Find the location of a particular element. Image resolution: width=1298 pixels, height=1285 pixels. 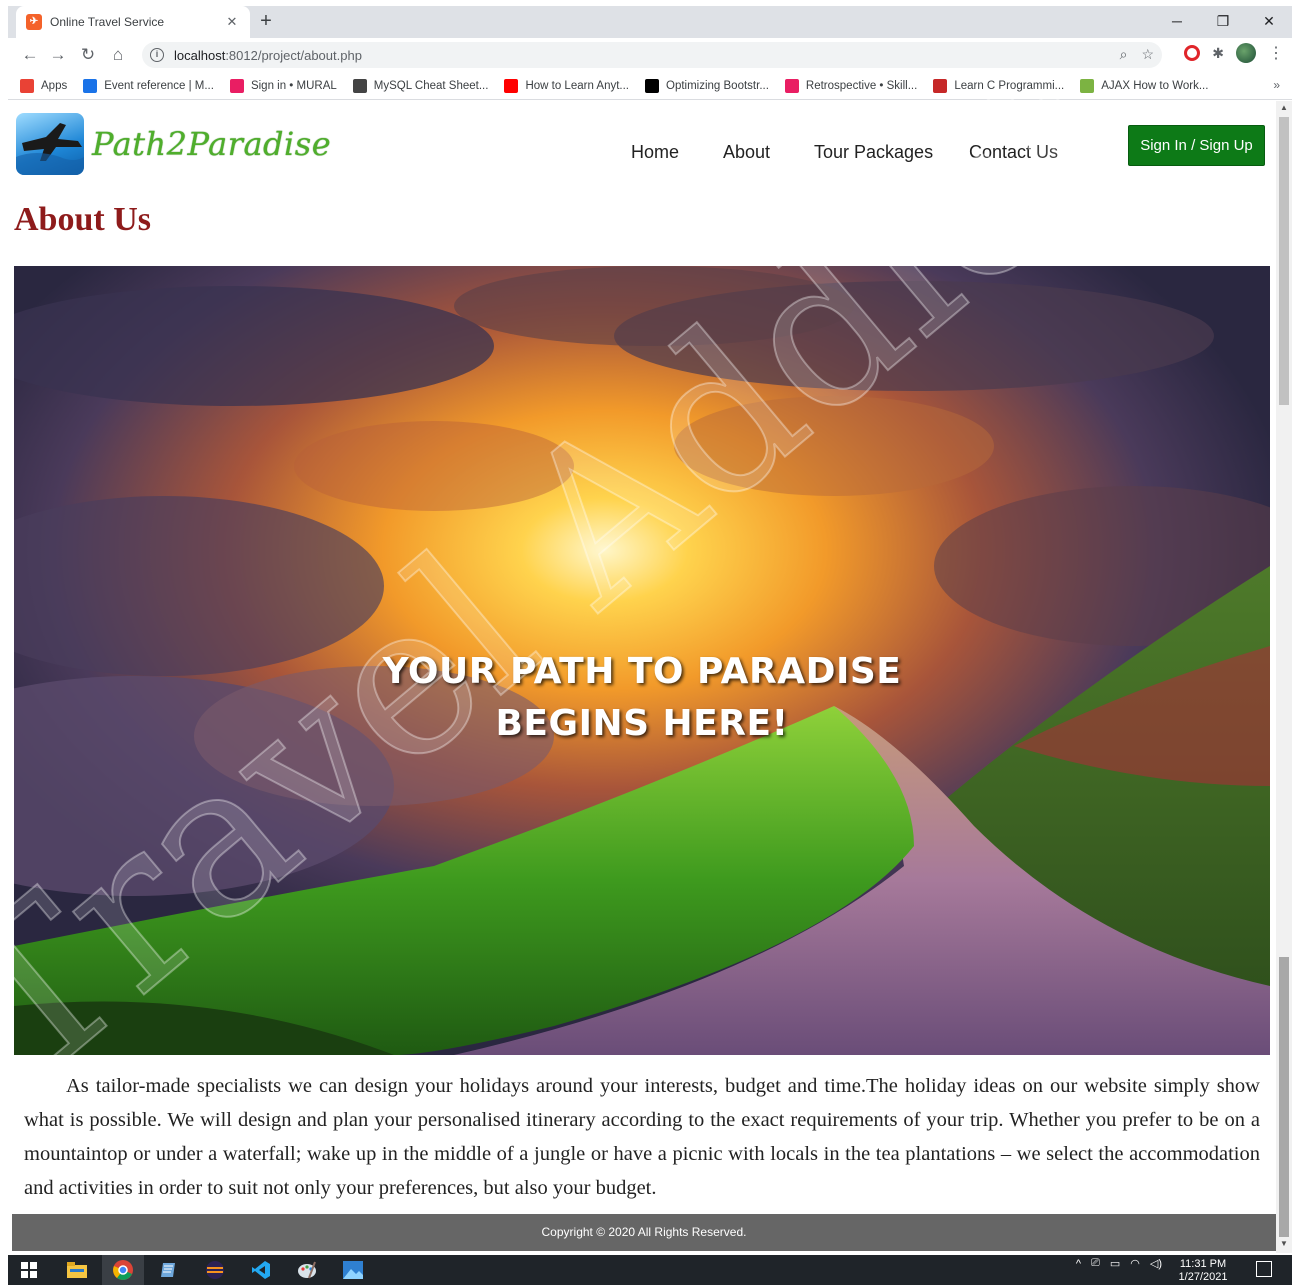

close-tab-icon: ✕ is located at coordinates (232, 22).